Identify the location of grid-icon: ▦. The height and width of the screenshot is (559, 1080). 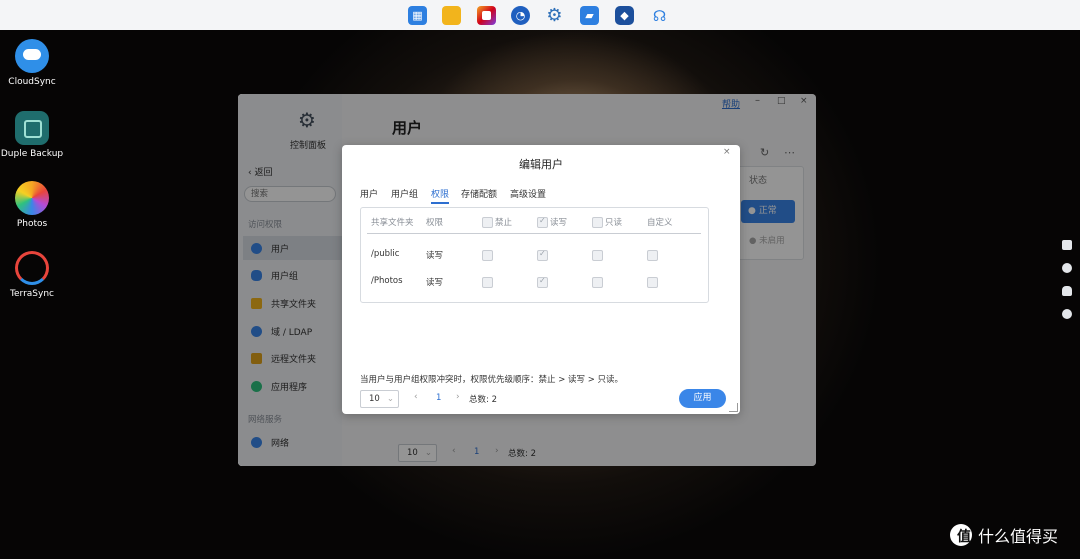
(417, 15).